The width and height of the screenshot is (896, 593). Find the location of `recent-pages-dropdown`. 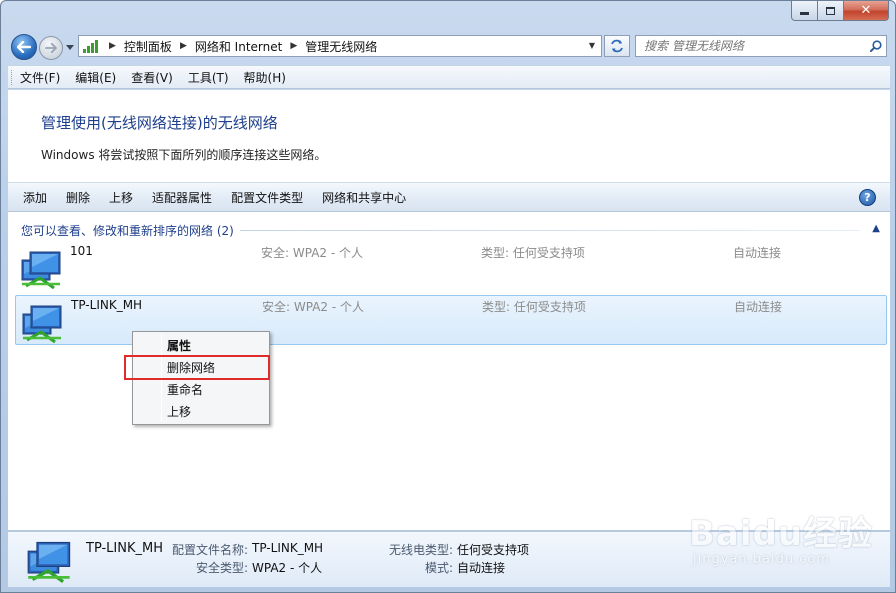

recent-pages-dropdown is located at coordinates (70, 47).